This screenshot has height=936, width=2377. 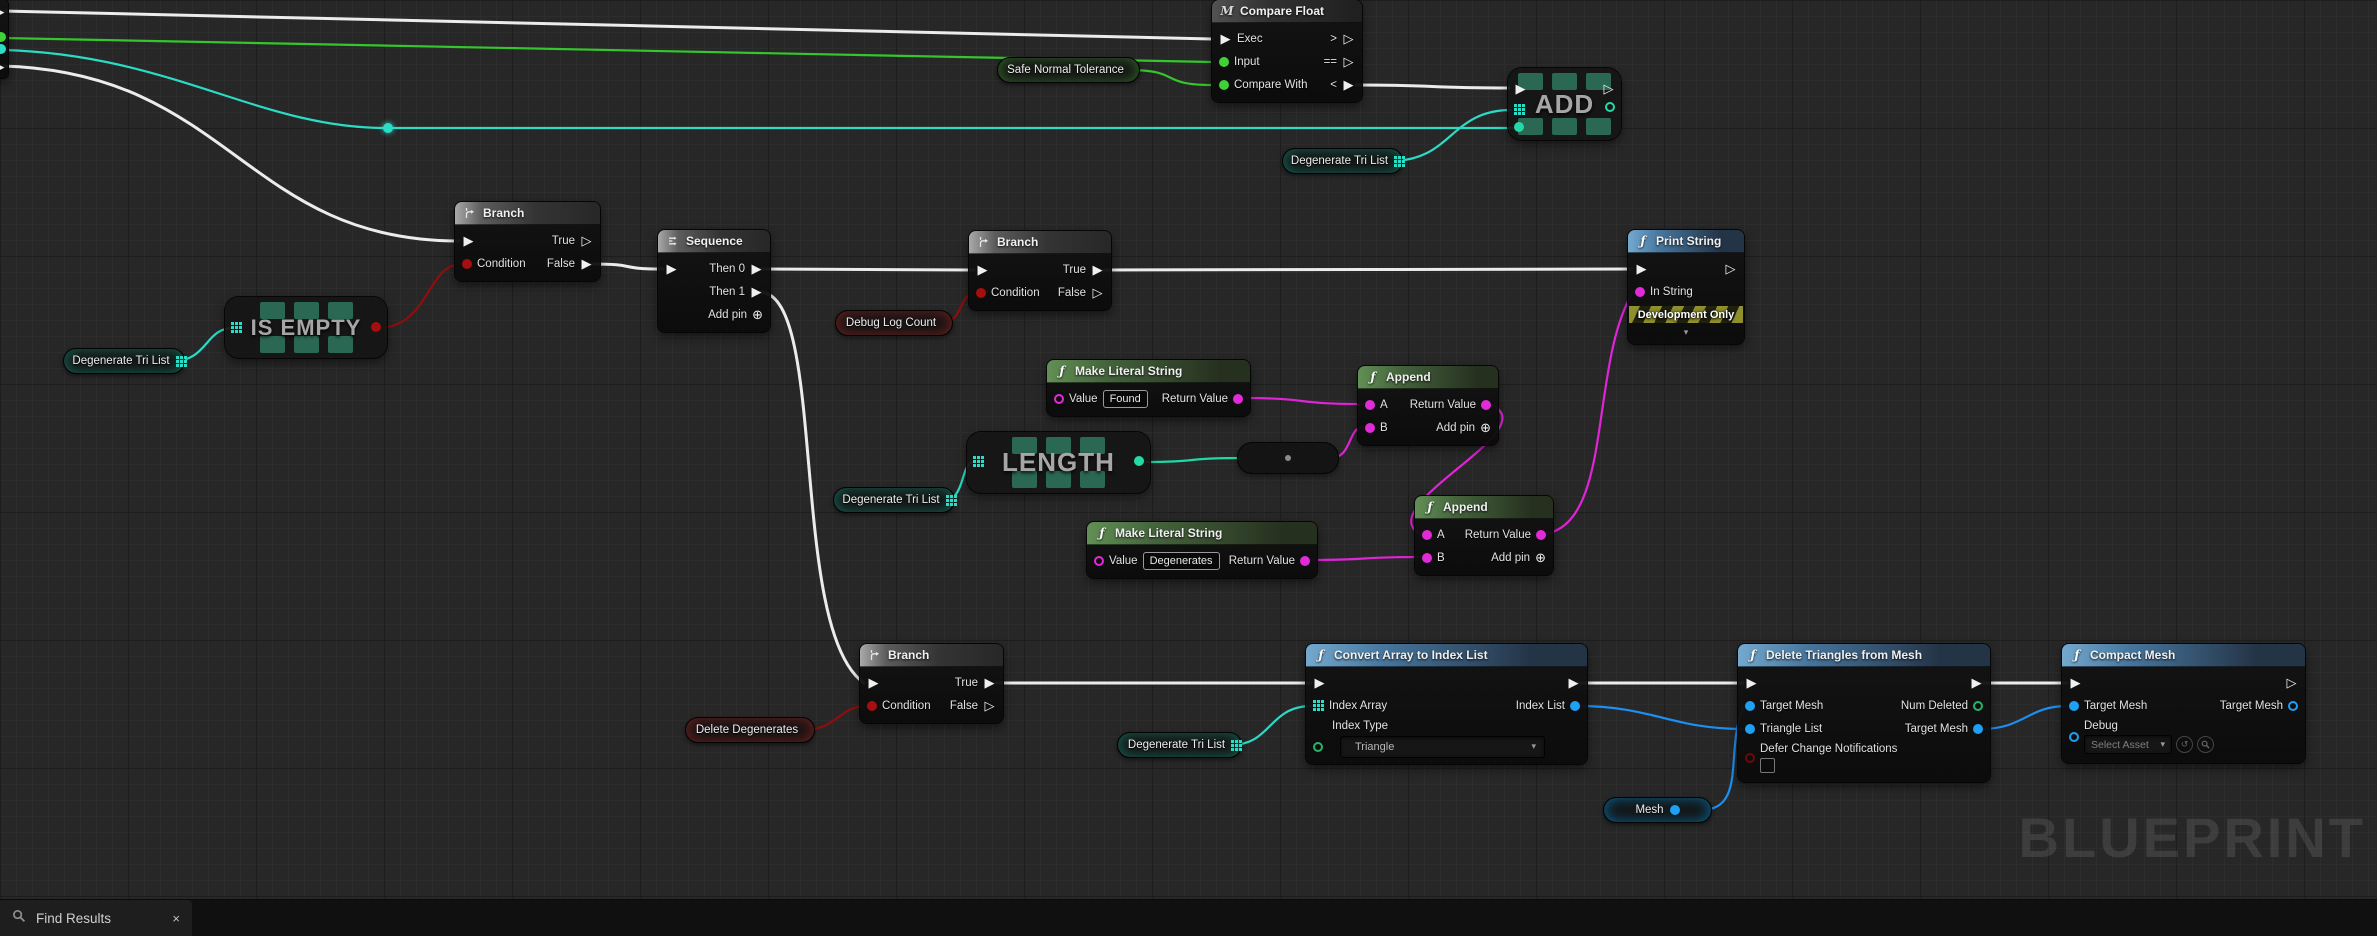 What do you see at coordinates (931, 683) in the screenshot?
I see `branch-3-node: Branch ▶ True ▶ Condition False ▷` at bounding box center [931, 683].